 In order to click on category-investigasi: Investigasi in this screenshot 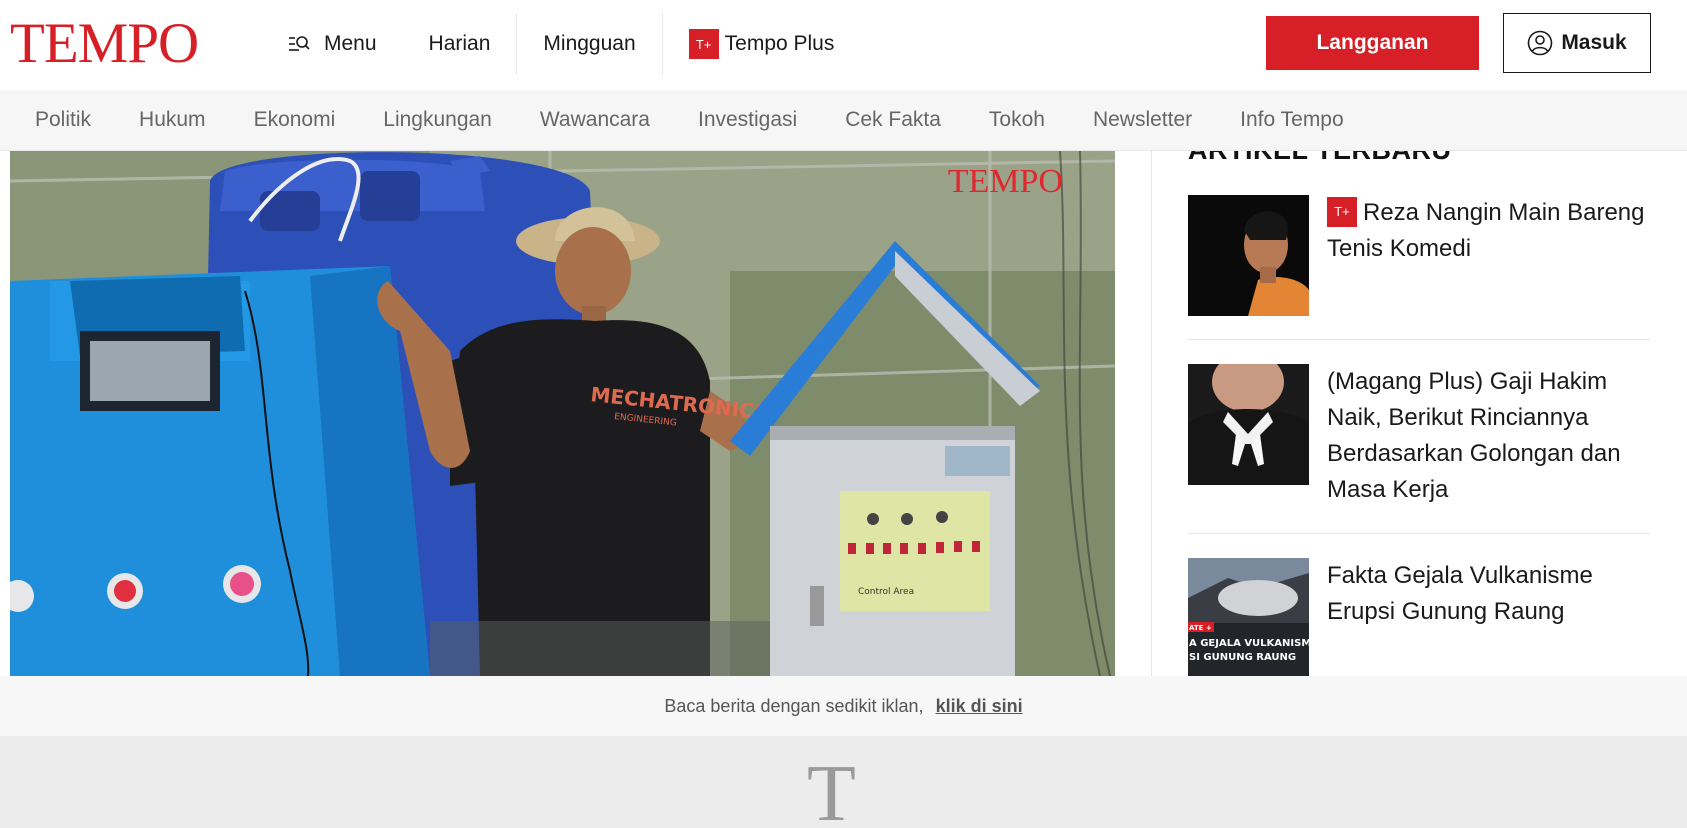, I will do `click(747, 120)`.